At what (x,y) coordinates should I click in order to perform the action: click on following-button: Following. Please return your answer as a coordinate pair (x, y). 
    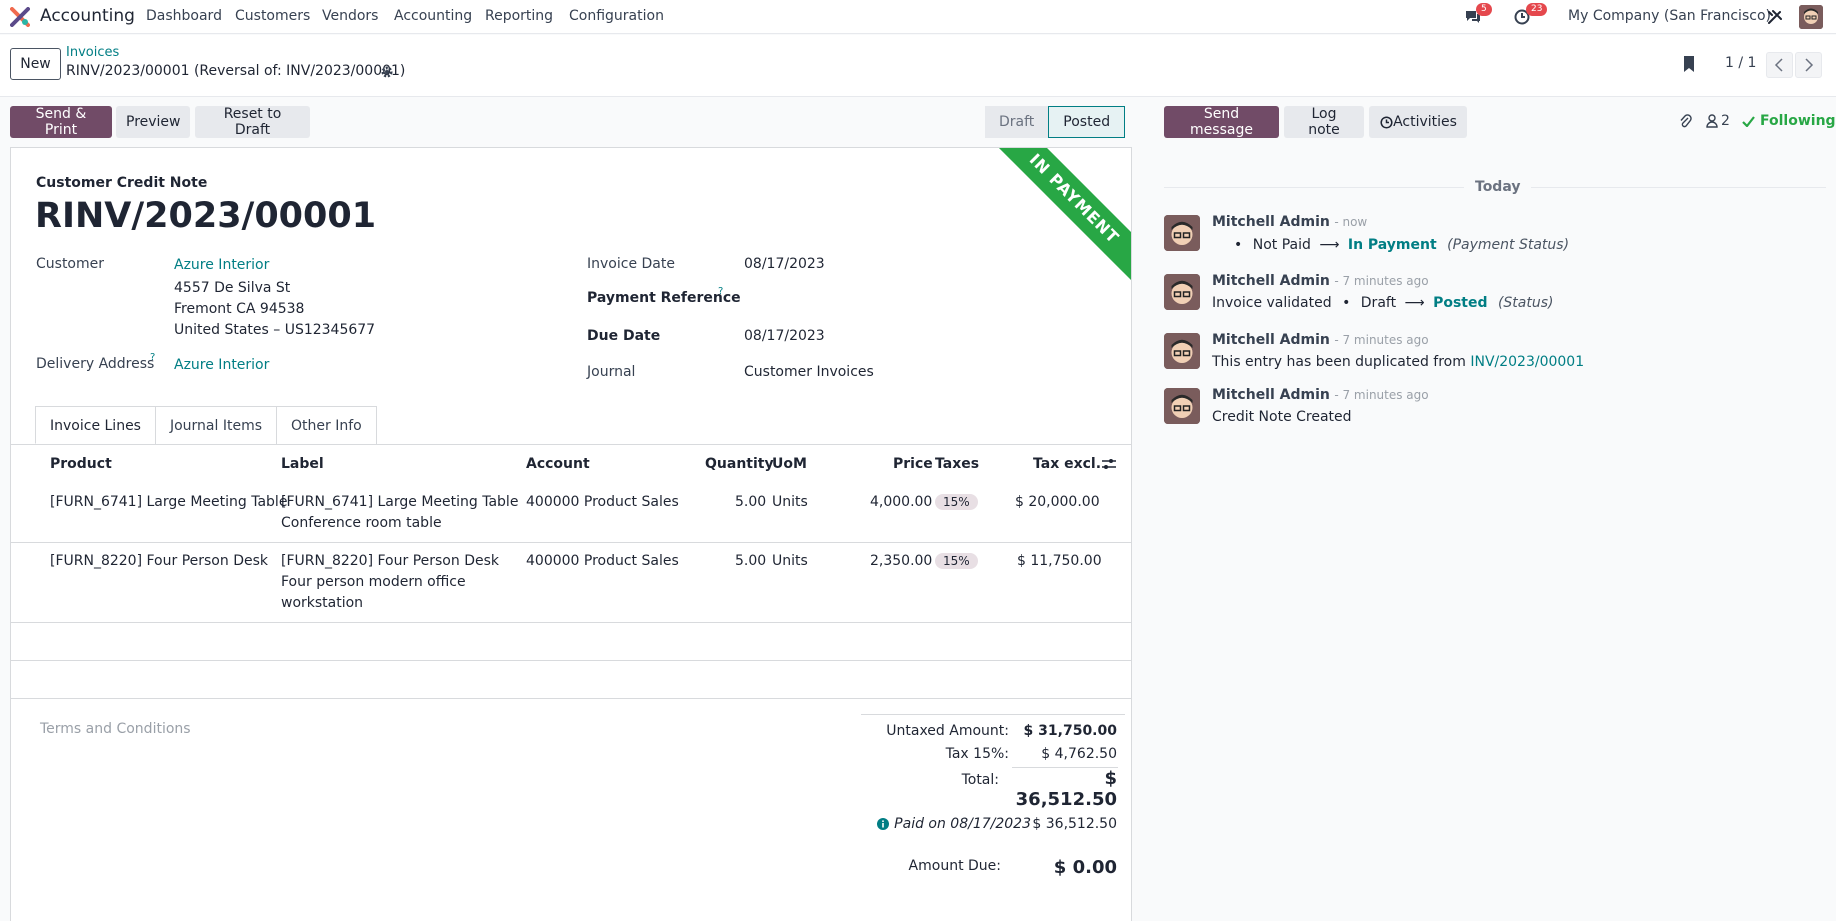
    Looking at the image, I should click on (1798, 121).